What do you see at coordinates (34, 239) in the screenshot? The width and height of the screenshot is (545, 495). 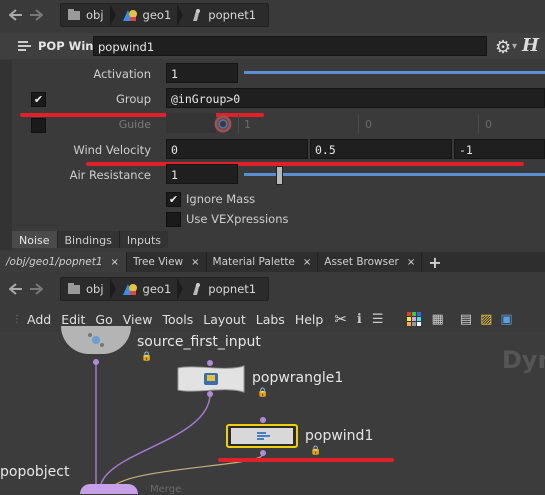 I see `tab-noise: Noise` at bounding box center [34, 239].